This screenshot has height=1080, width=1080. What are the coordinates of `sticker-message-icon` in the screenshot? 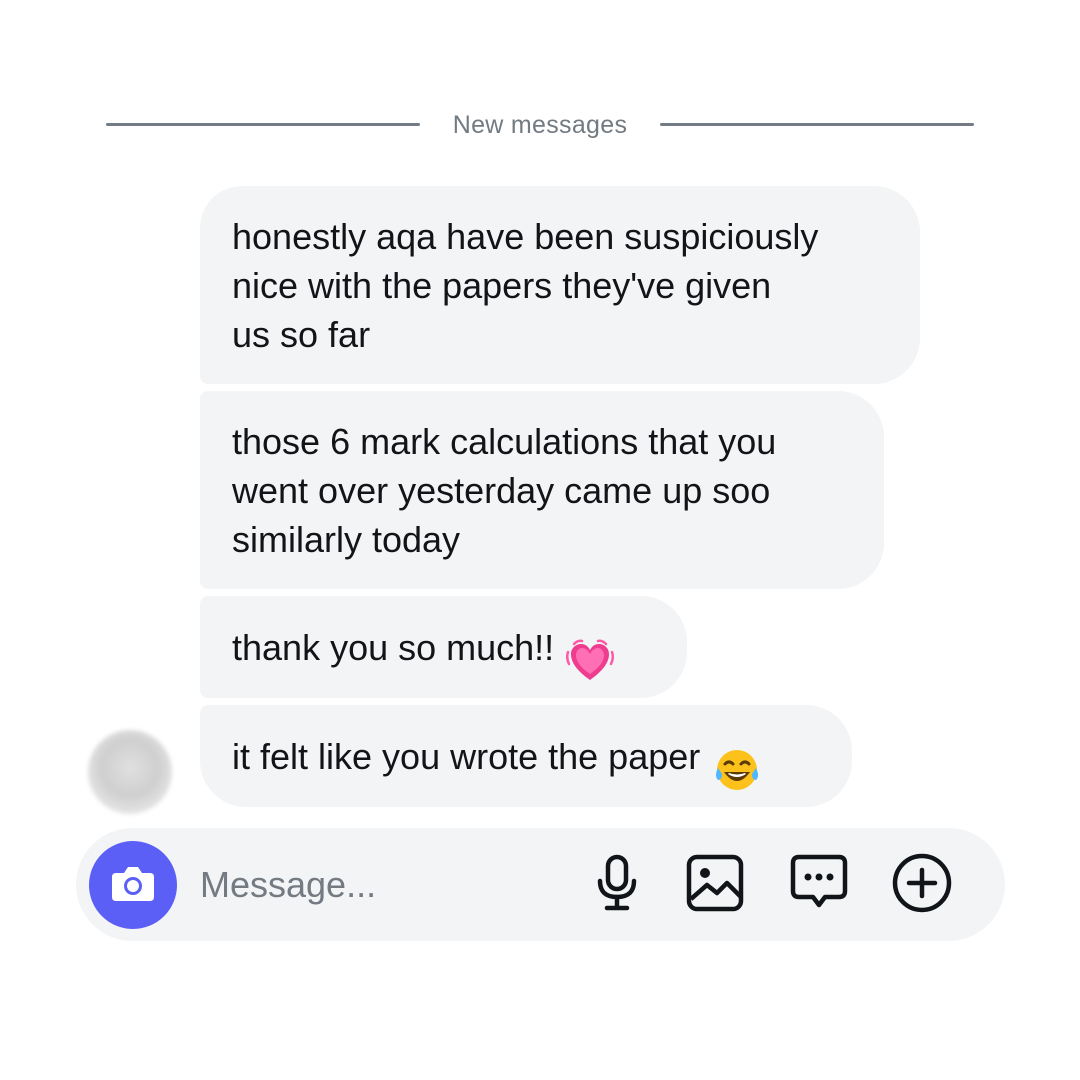 It's located at (819, 885).